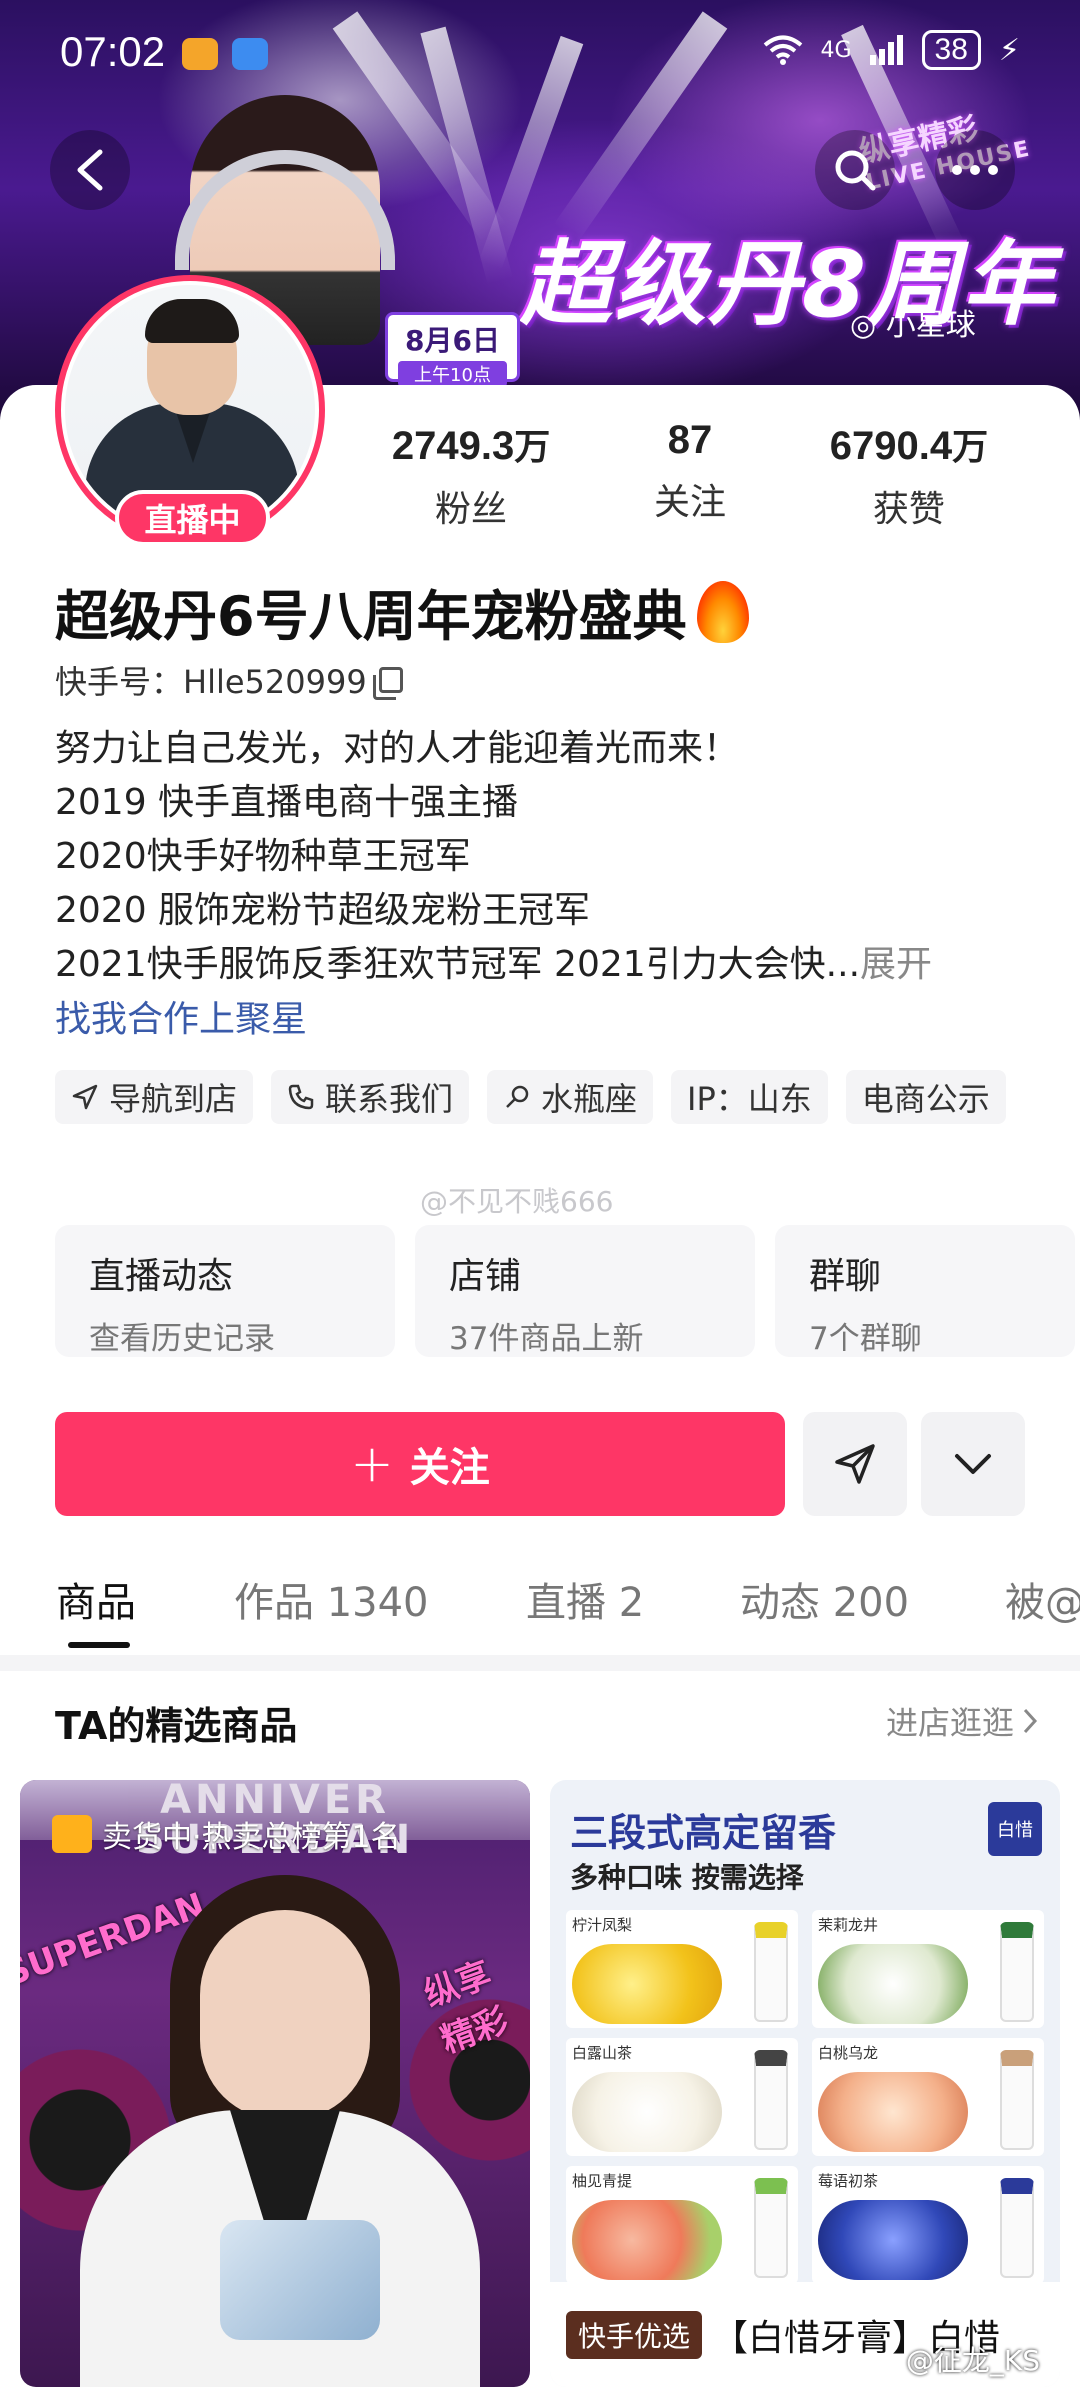 The height and width of the screenshot is (2387, 1080). Describe the element at coordinates (682, 2225) in the screenshot. I see `flavor-item: 柚见青提` at that location.